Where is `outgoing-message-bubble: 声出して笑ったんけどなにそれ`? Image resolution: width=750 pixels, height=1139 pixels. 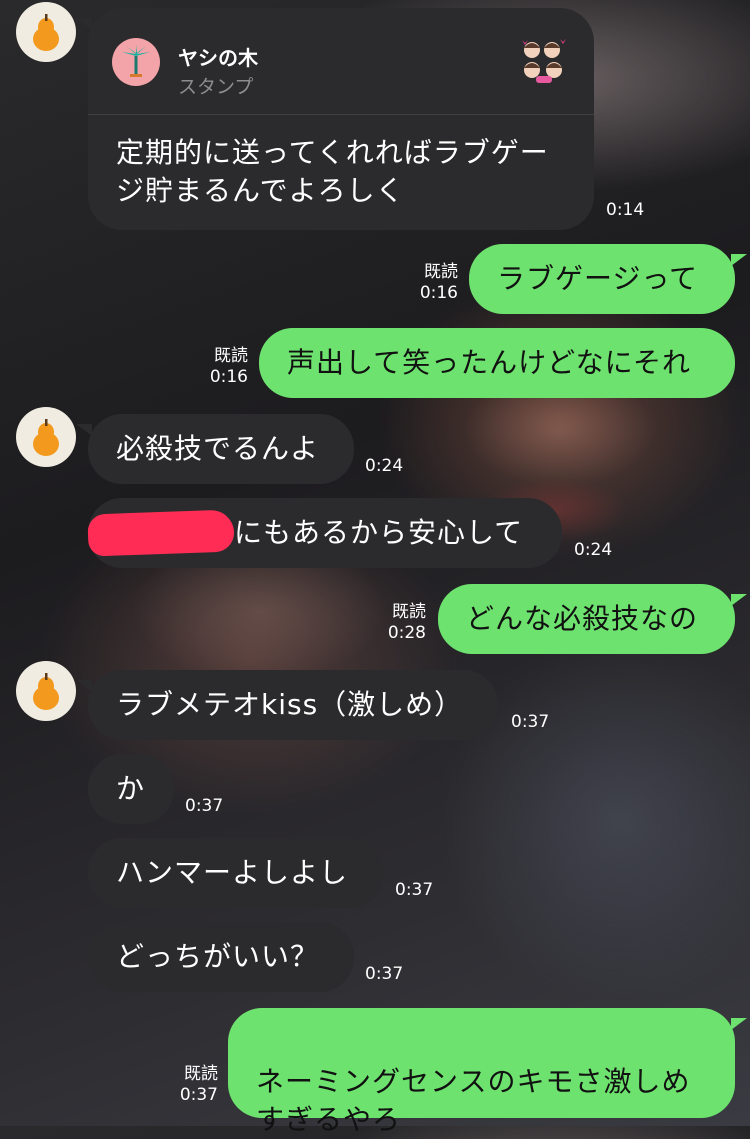
outgoing-message-bubble: 声出して笑ったんけどなにそれ is located at coordinates (497, 363).